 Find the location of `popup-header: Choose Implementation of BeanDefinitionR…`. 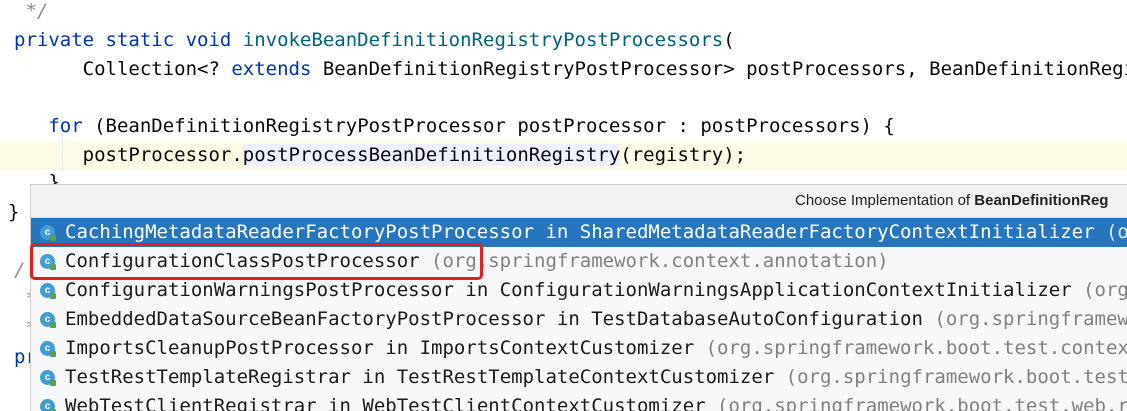

popup-header: Choose Implementation of BeanDefinitionR… is located at coordinates (579, 201).